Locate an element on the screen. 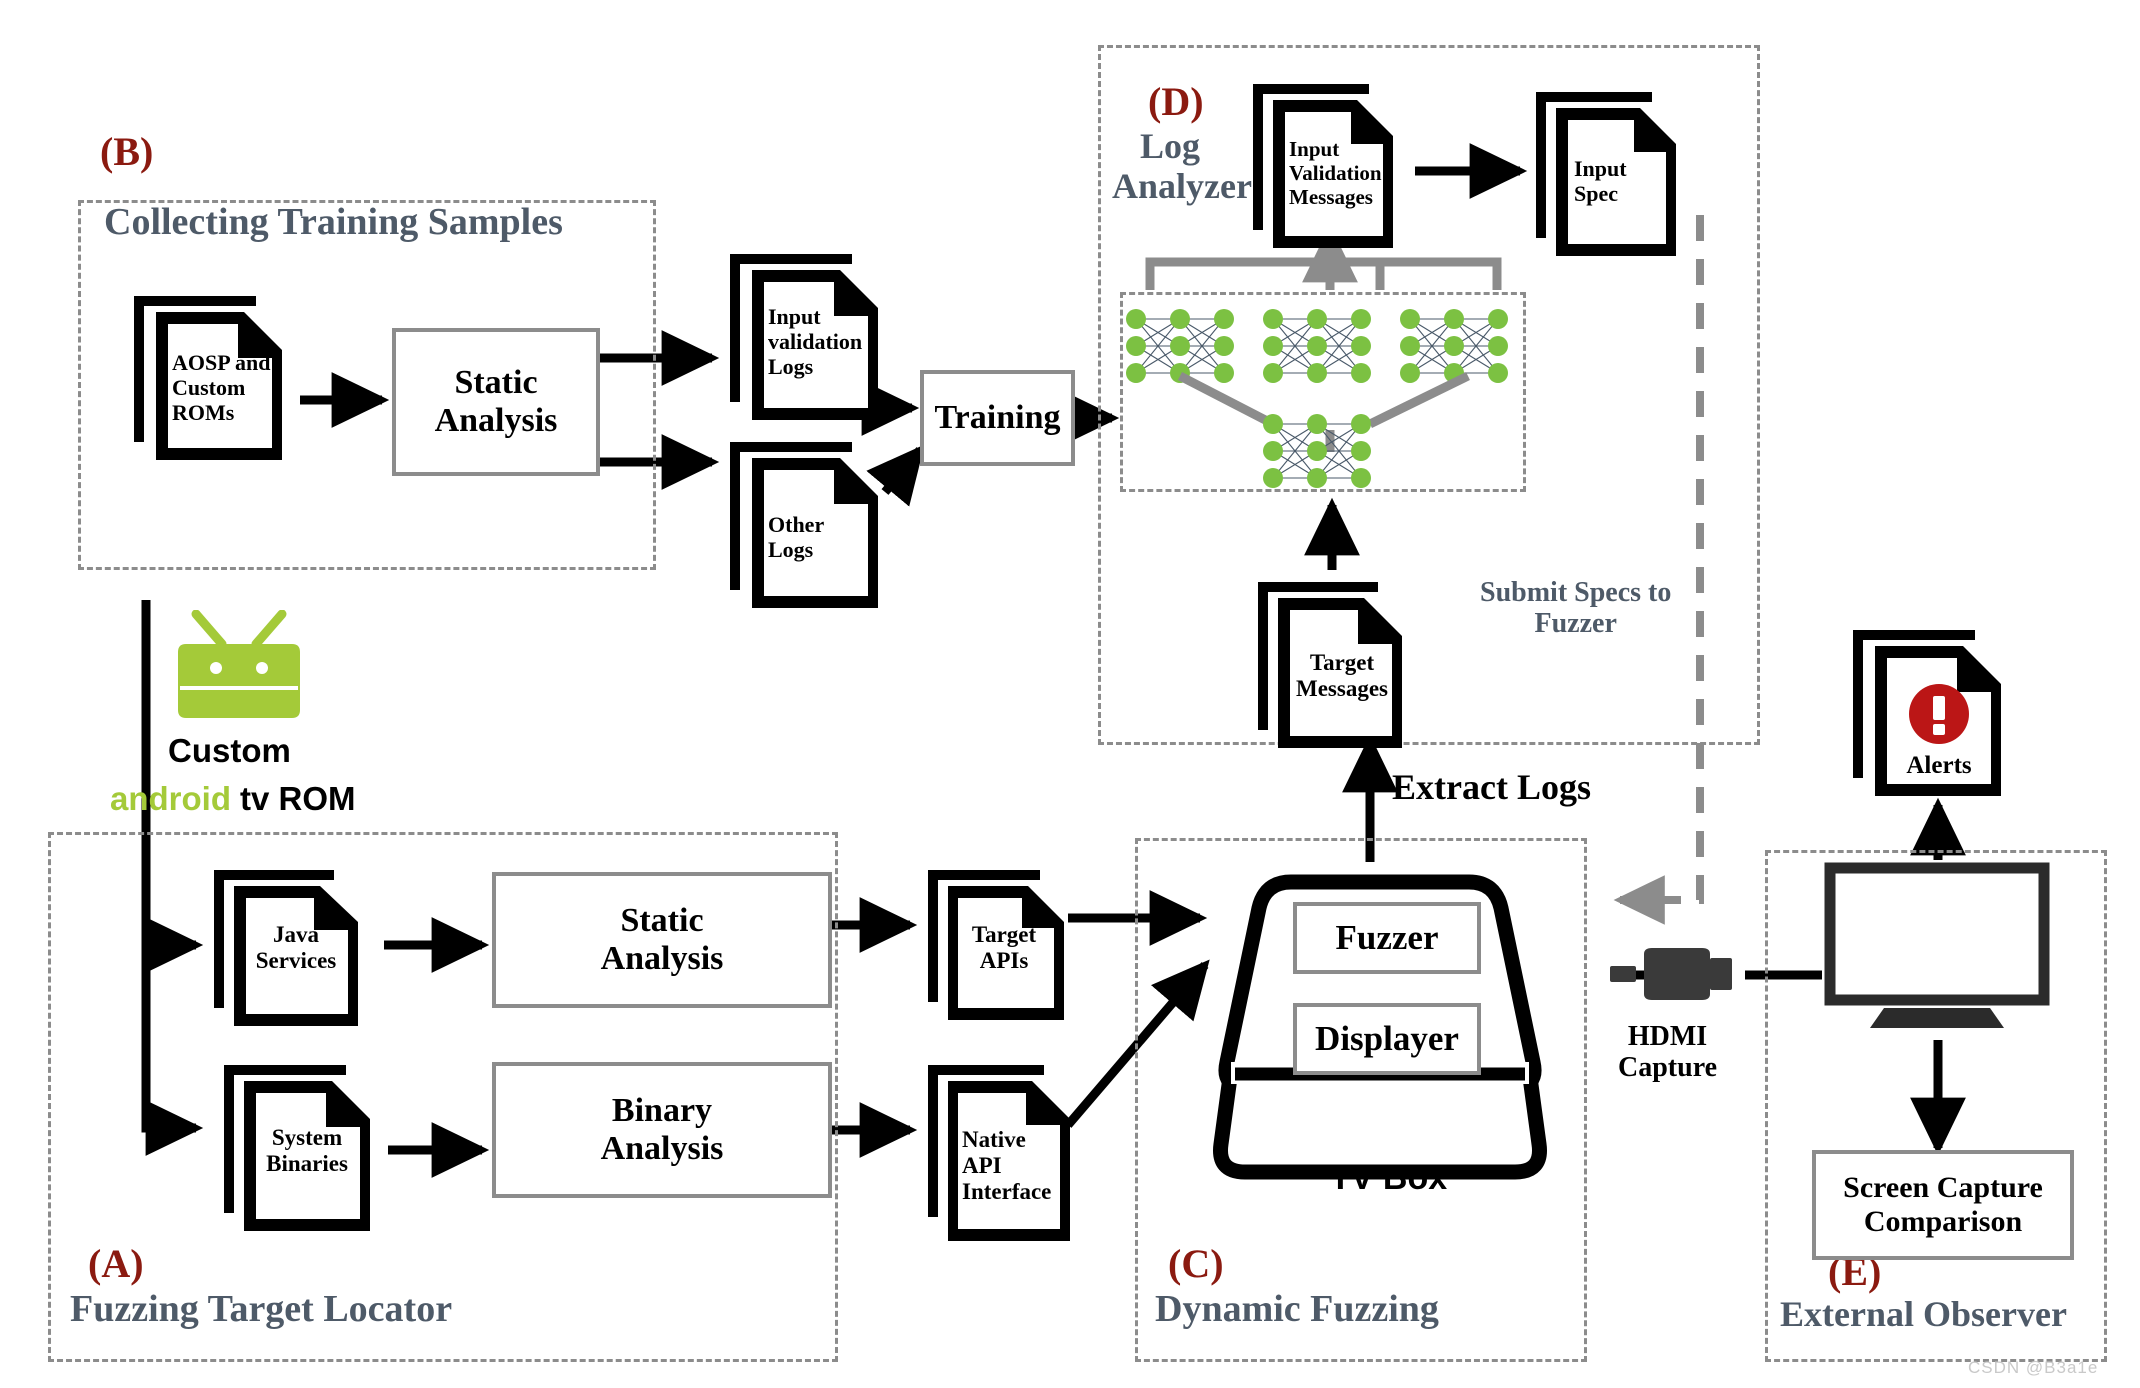 This screenshot has width=2140, height=1388. label-tv-box: TV Box is located at coordinates (1389, 1178).